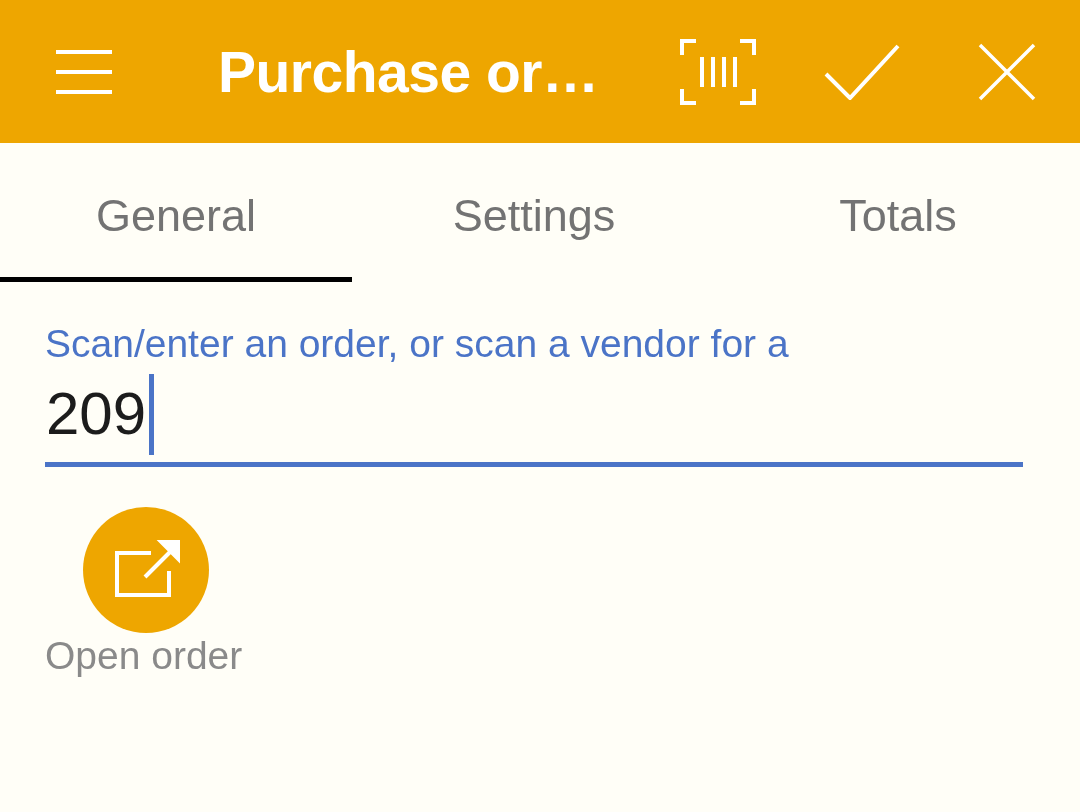  What do you see at coordinates (862, 71) in the screenshot?
I see `check-icon` at bounding box center [862, 71].